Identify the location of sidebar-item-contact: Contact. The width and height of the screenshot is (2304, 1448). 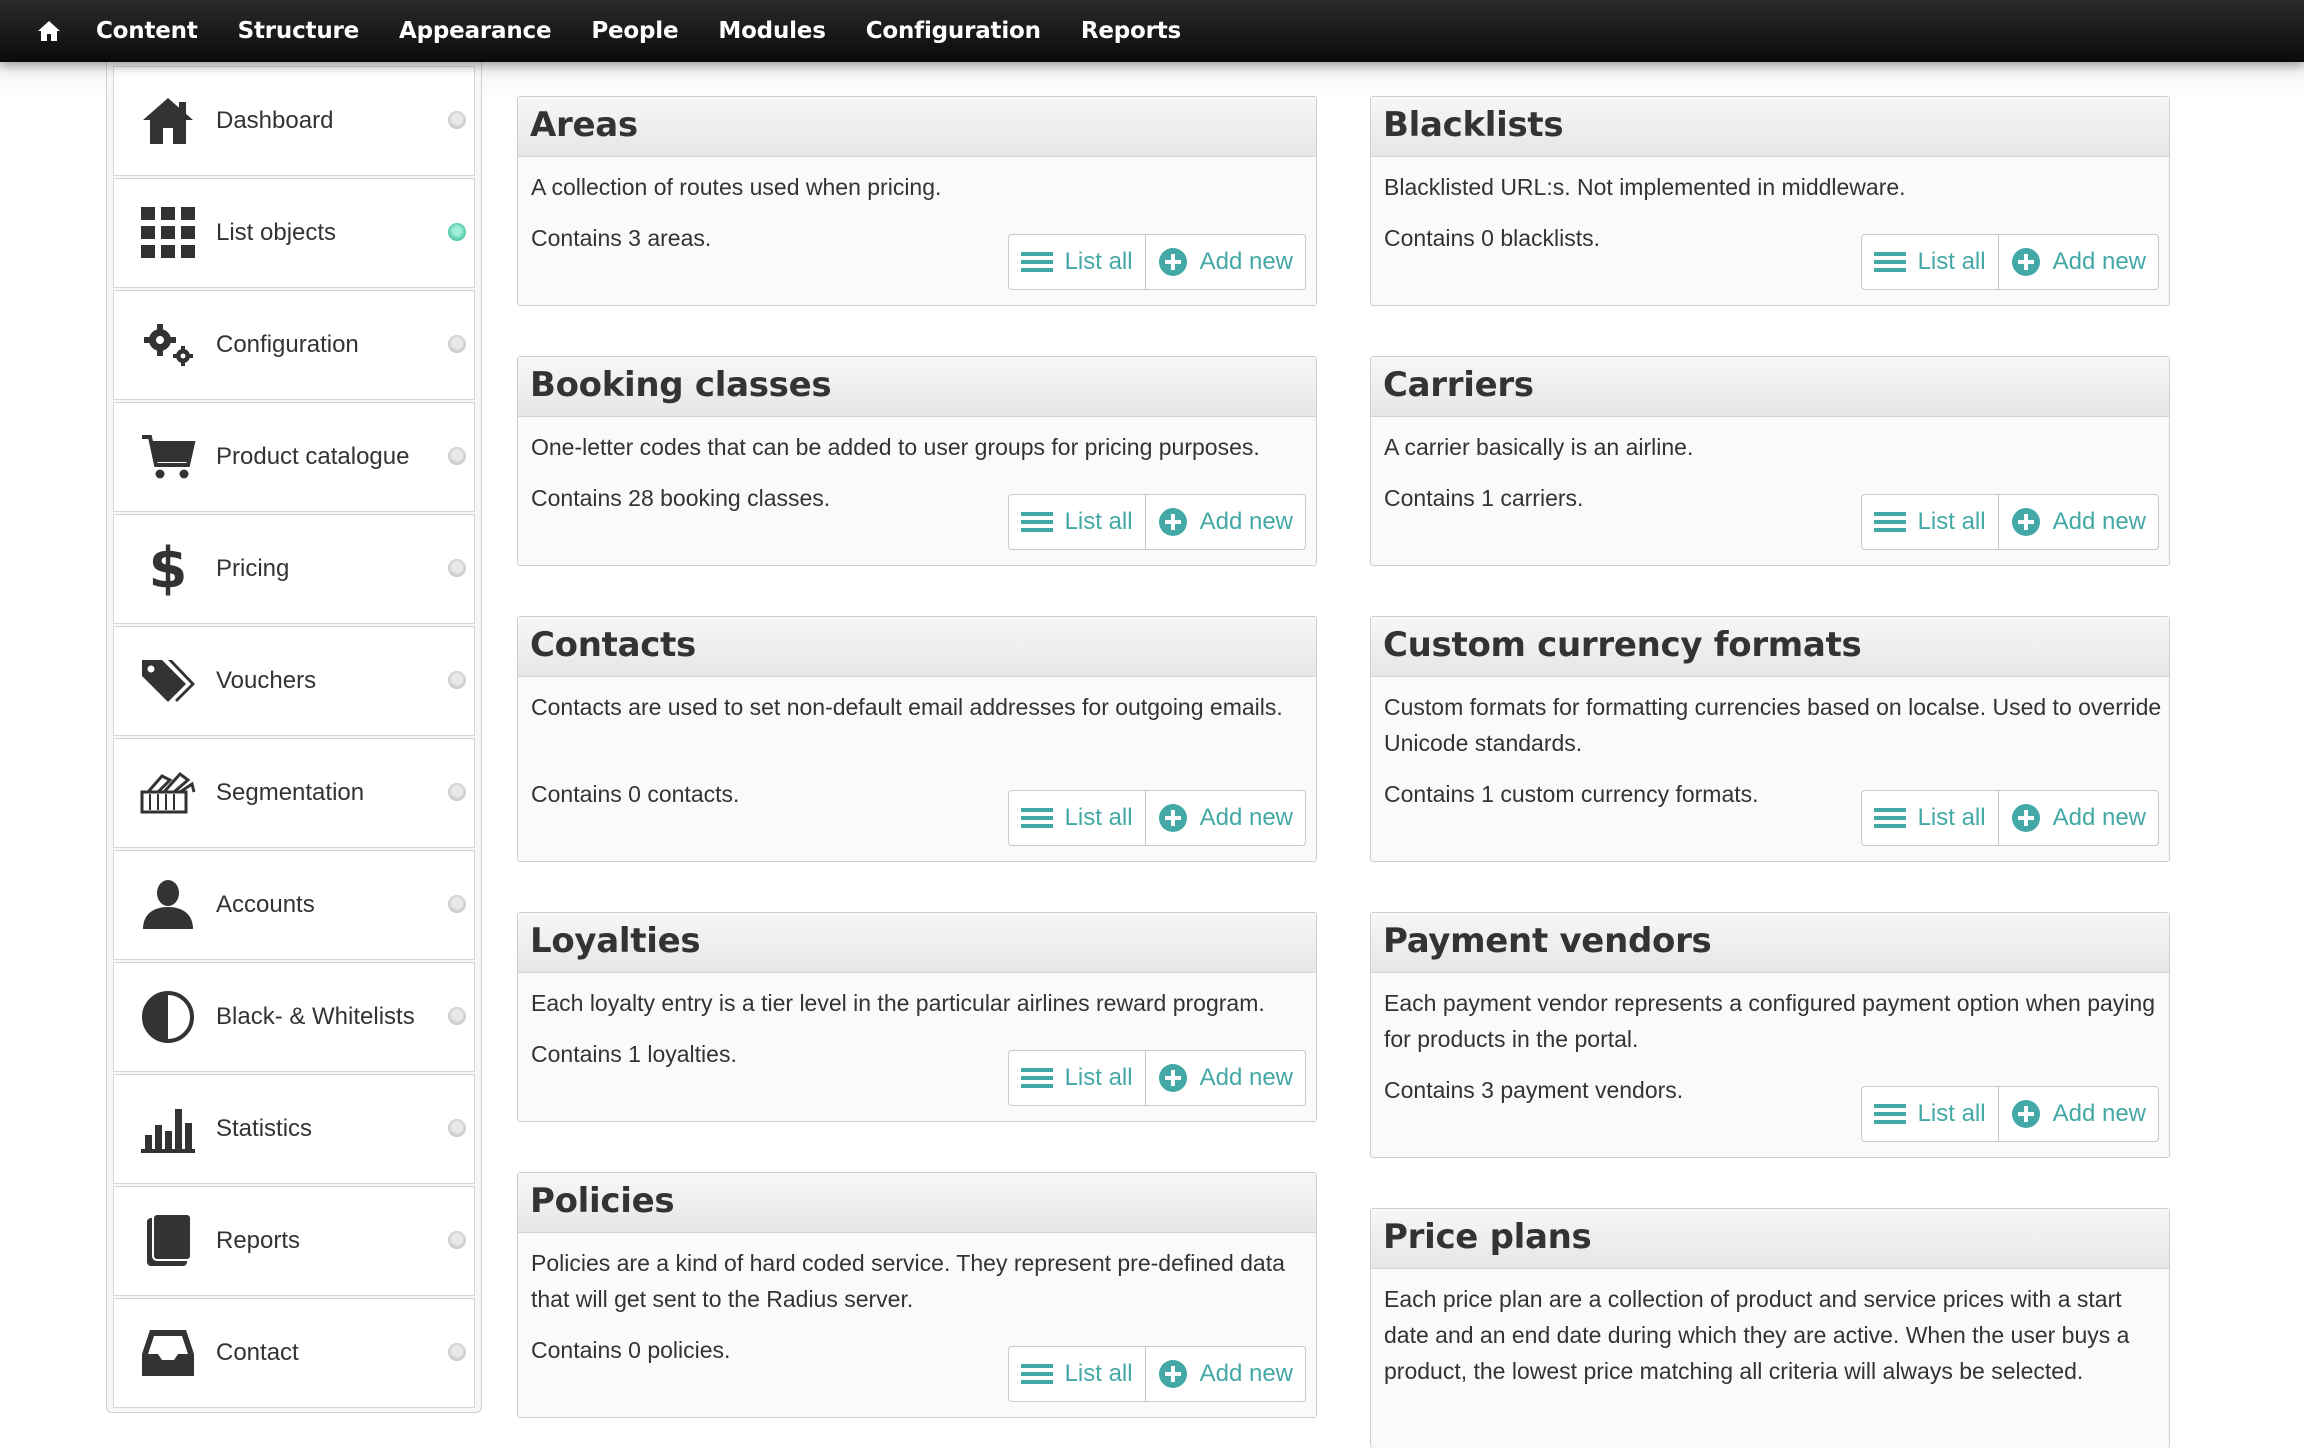
(294, 1353).